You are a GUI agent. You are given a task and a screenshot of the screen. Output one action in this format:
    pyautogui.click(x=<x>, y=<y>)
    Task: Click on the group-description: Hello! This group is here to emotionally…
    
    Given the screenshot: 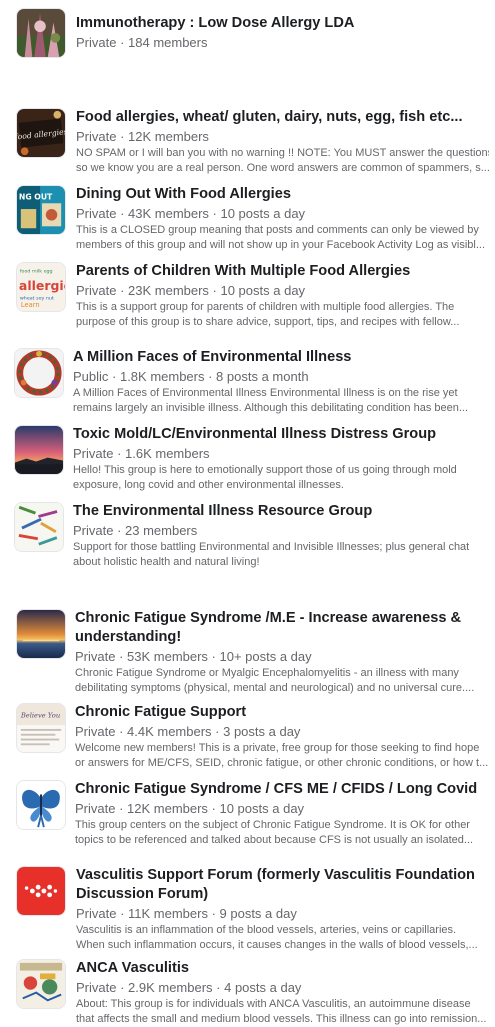 What is the action you would take?
    pyautogui.click(x=265, y=477)
    